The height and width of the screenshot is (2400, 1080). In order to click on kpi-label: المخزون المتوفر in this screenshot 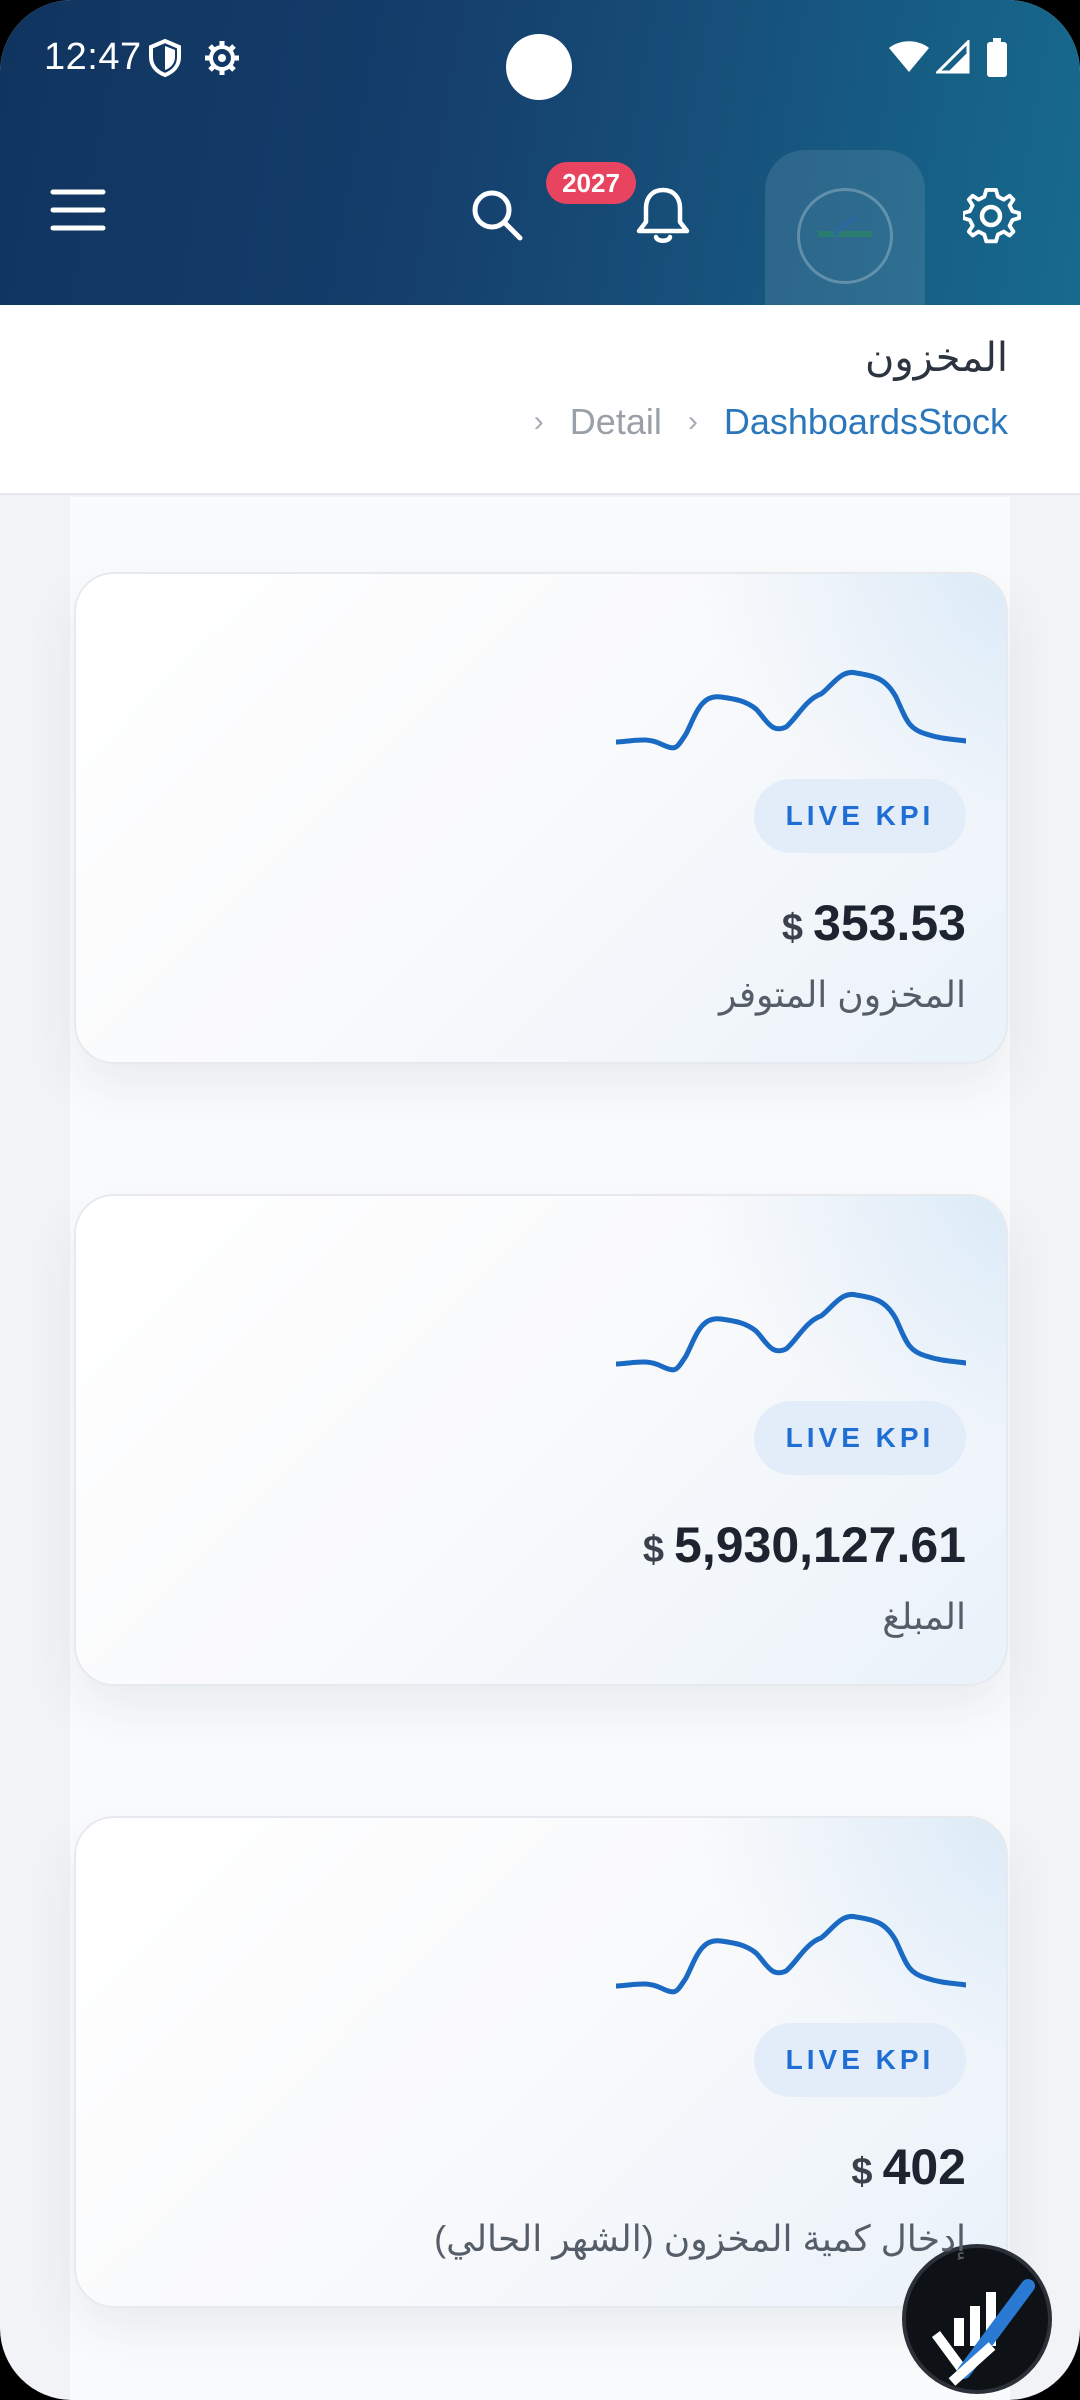, I will do `click(842, 994)`.